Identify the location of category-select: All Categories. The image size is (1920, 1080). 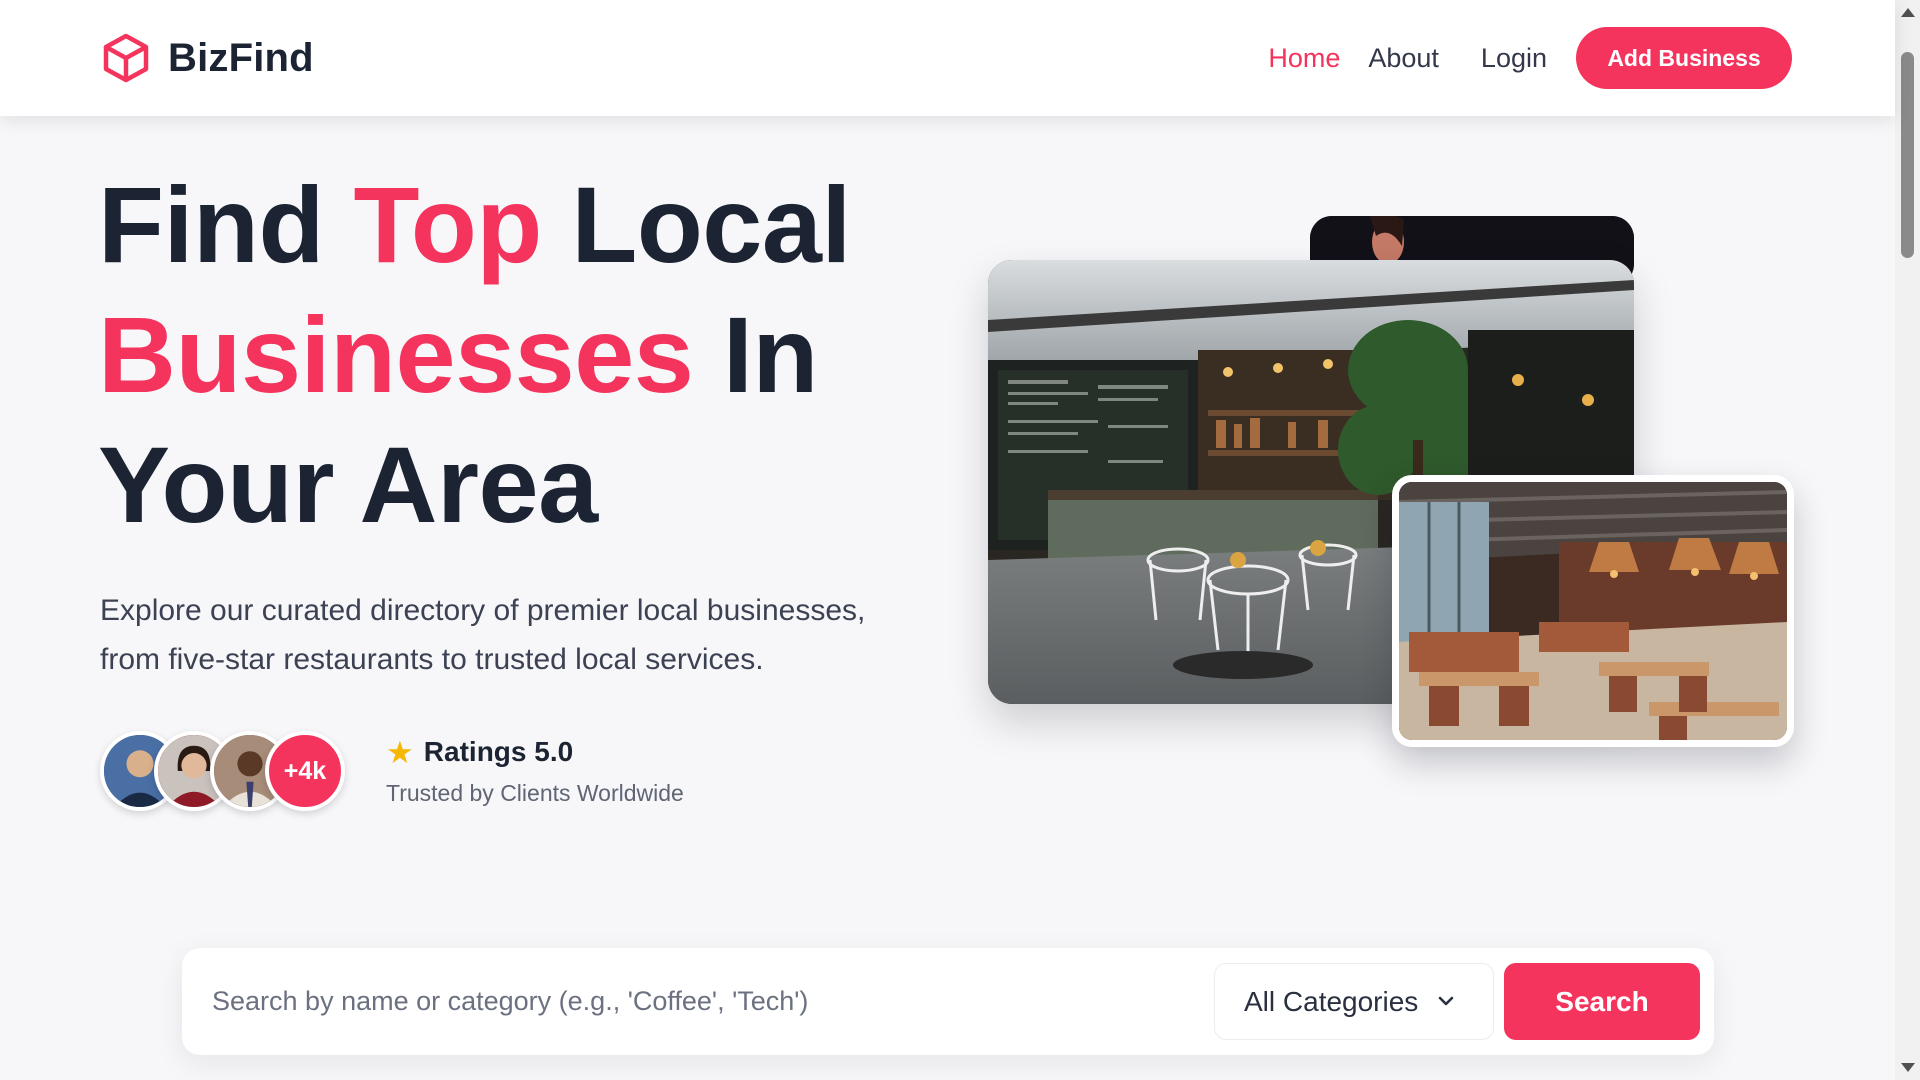
(1354, 1001).